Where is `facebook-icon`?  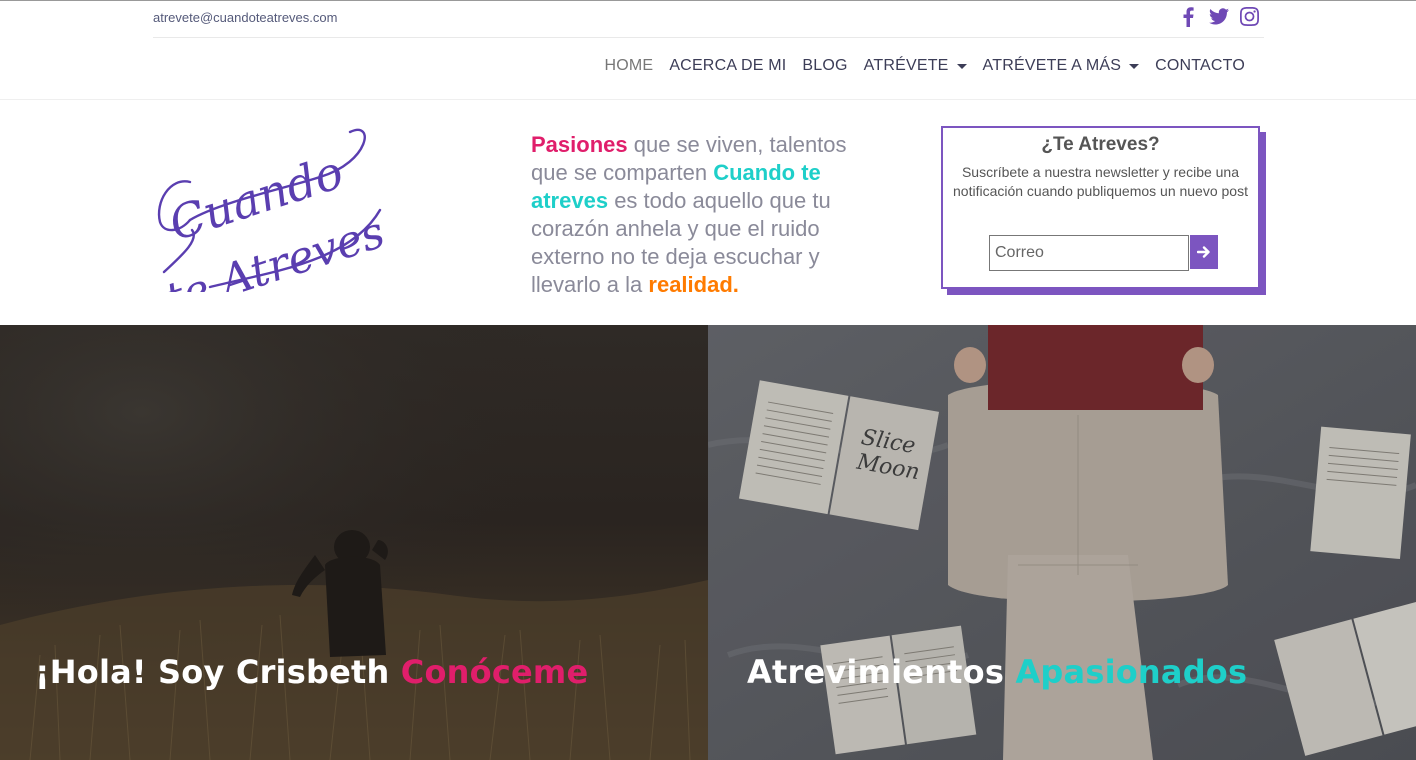 facebook-icon is located at coordinates (1187, 16).